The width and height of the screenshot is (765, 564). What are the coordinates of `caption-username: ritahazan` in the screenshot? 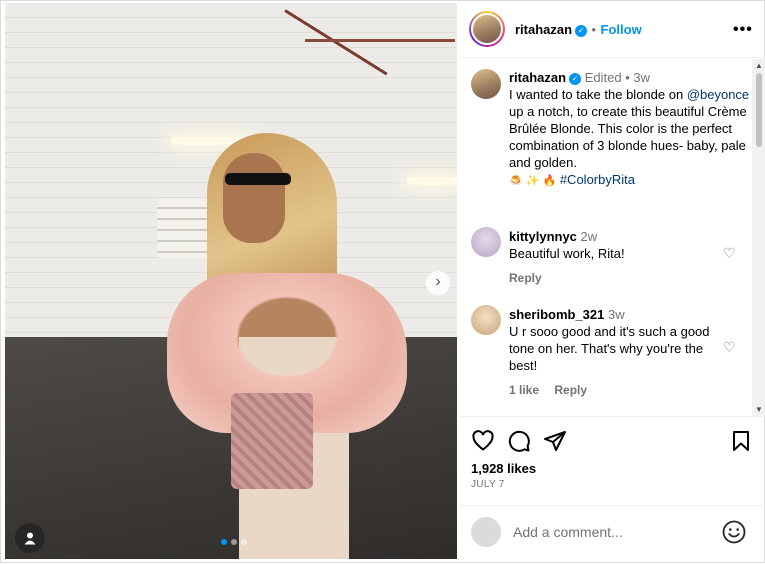 It's located at (537, 77).